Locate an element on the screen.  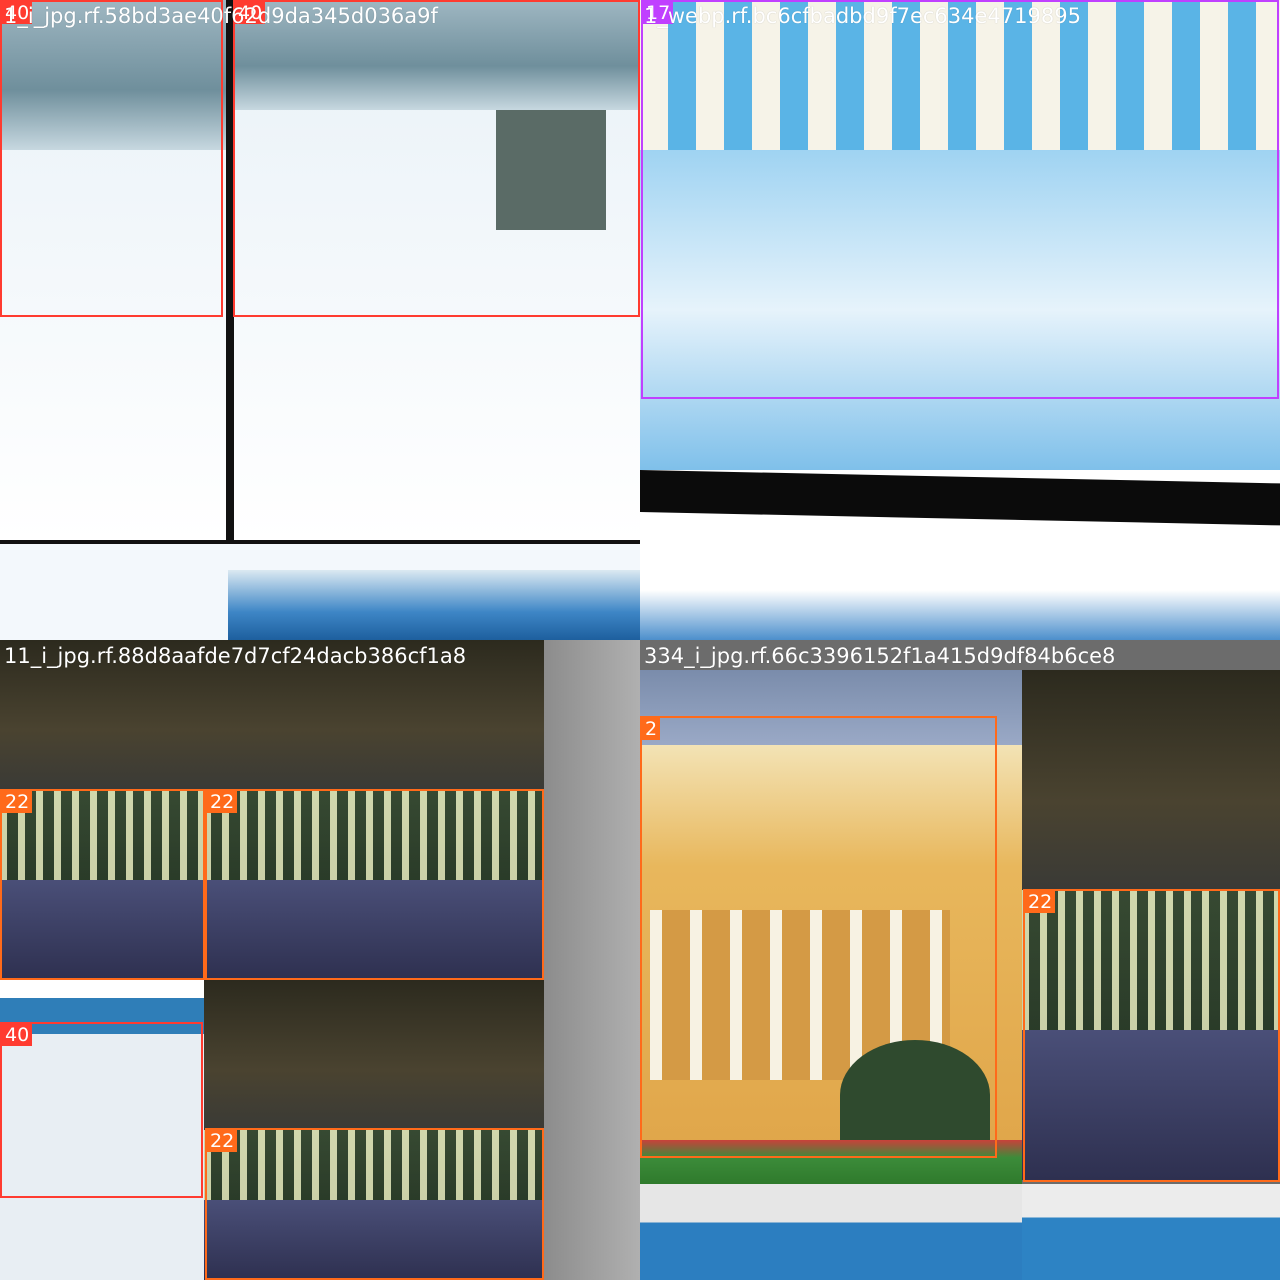
grey-fill is located at coordinates (592, 960).